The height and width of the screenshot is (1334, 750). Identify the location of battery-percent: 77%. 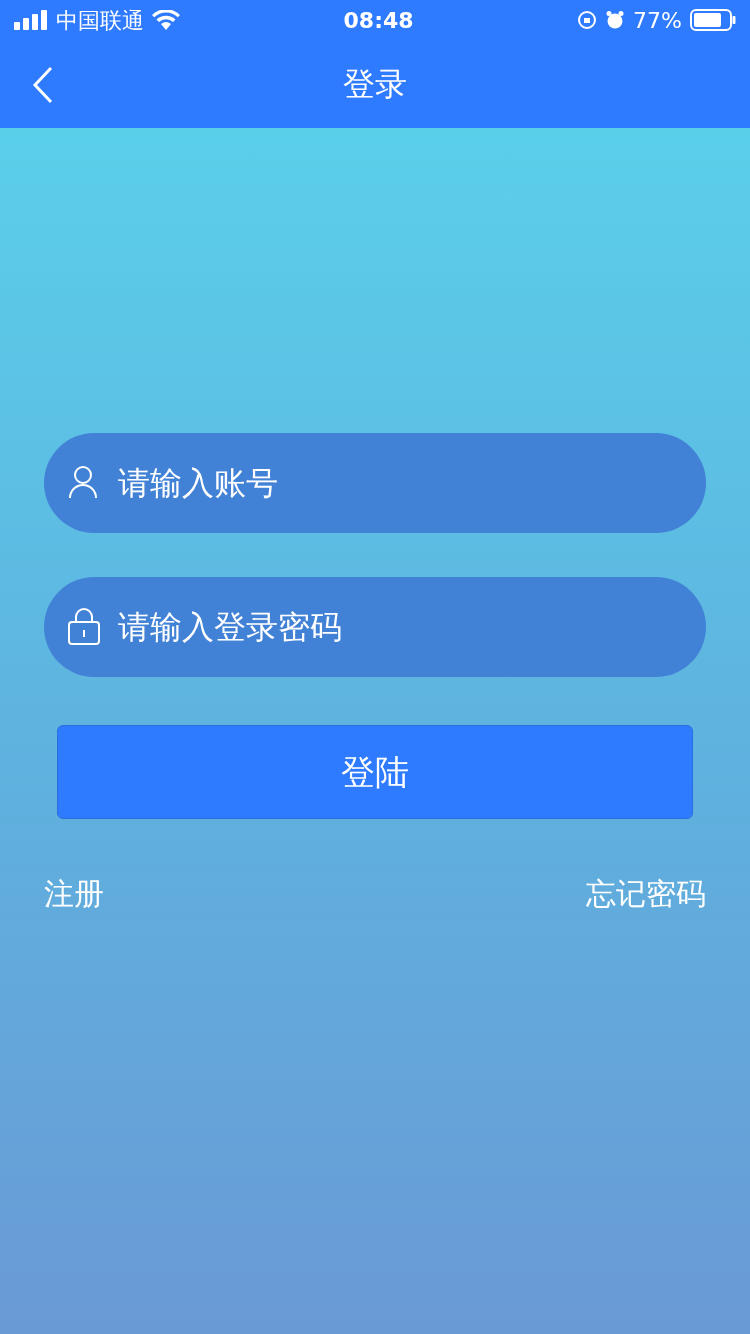
(657, 20).